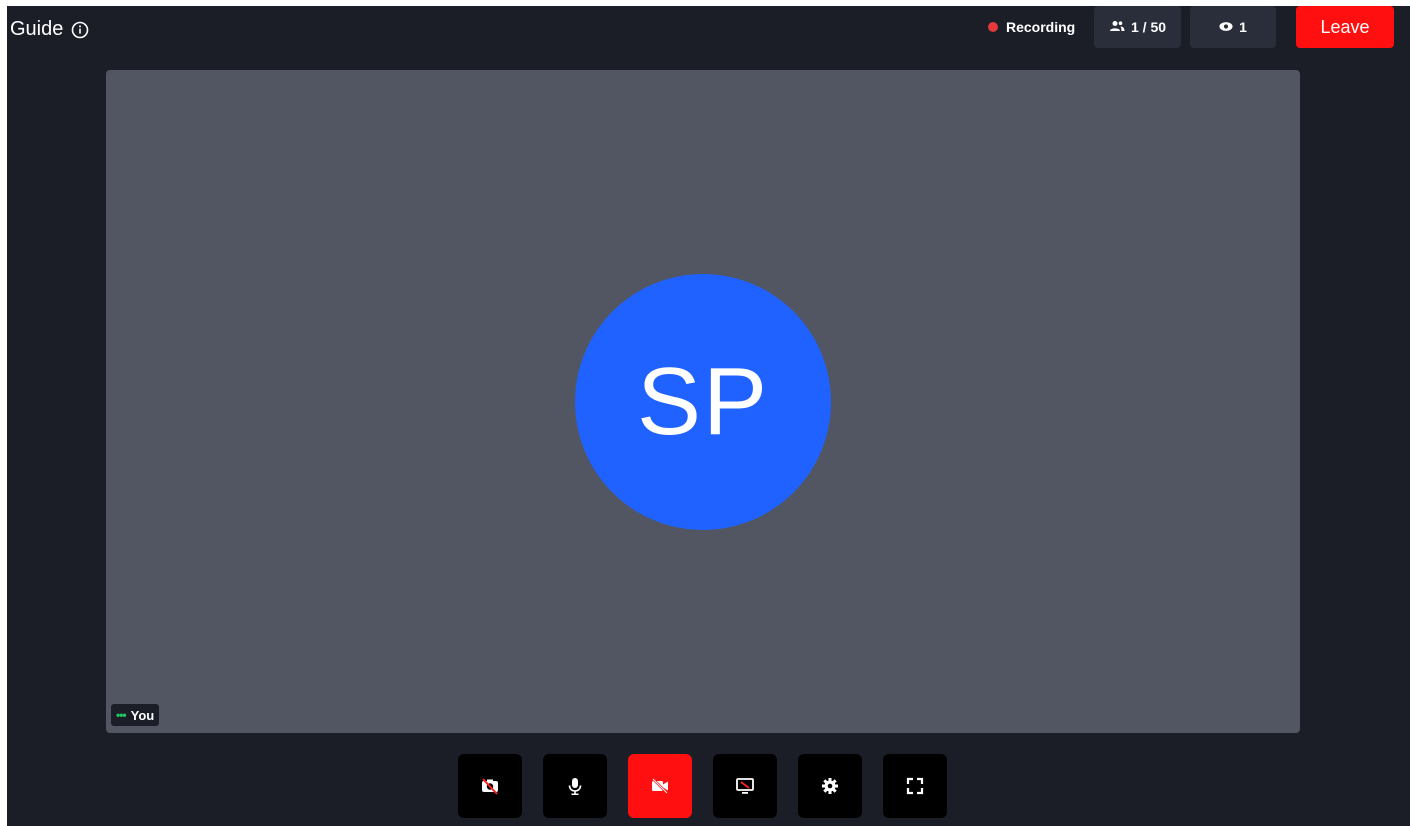 The image size is (1410, 826). I want to click on participant-name-tag: ••• You, so click(135, 715).